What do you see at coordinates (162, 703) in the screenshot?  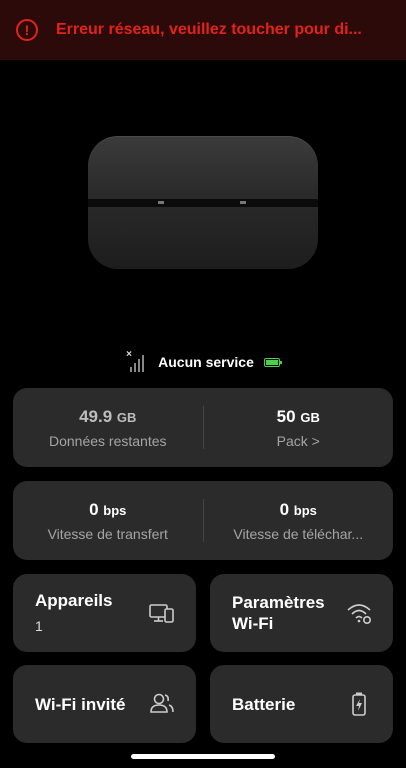 I see `guest-users-icon` at bounding box center [162, 703].